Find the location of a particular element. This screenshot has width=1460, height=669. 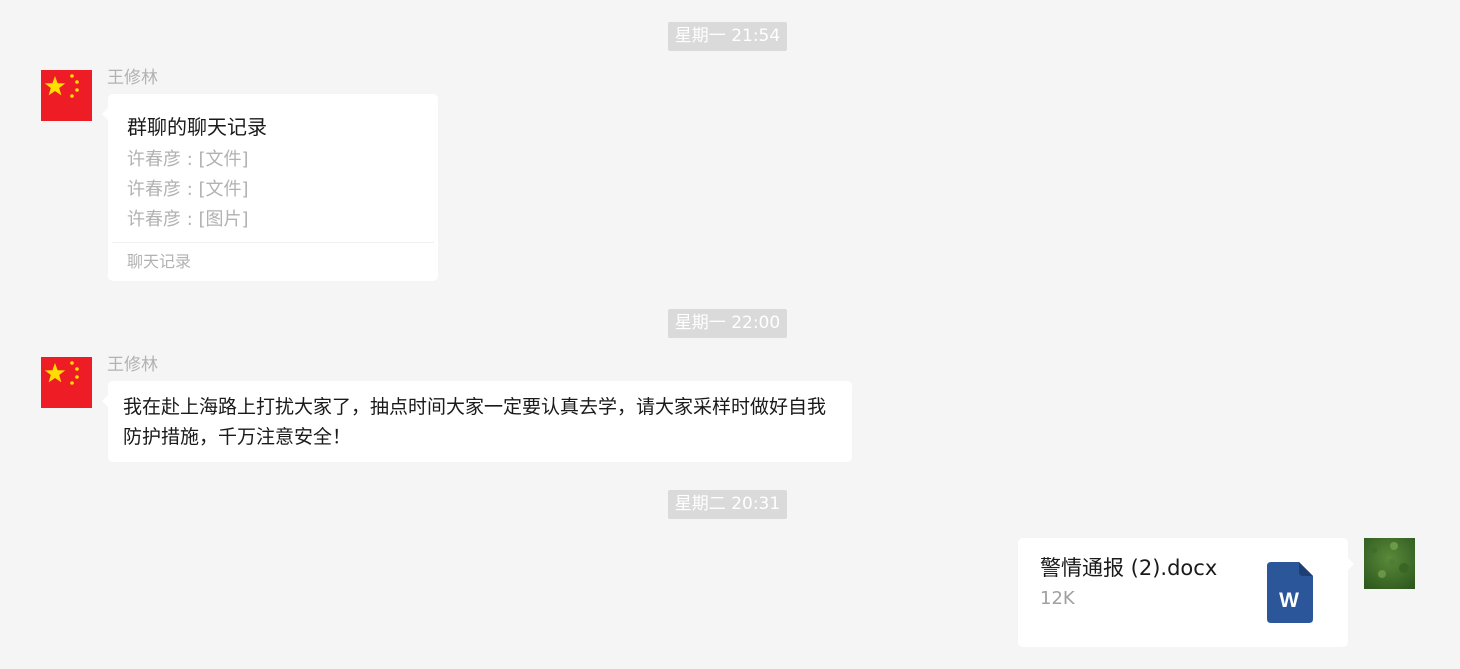

file-message-card: 警情通报 (2).docx 12K W is located at coordinates (1186, 592).